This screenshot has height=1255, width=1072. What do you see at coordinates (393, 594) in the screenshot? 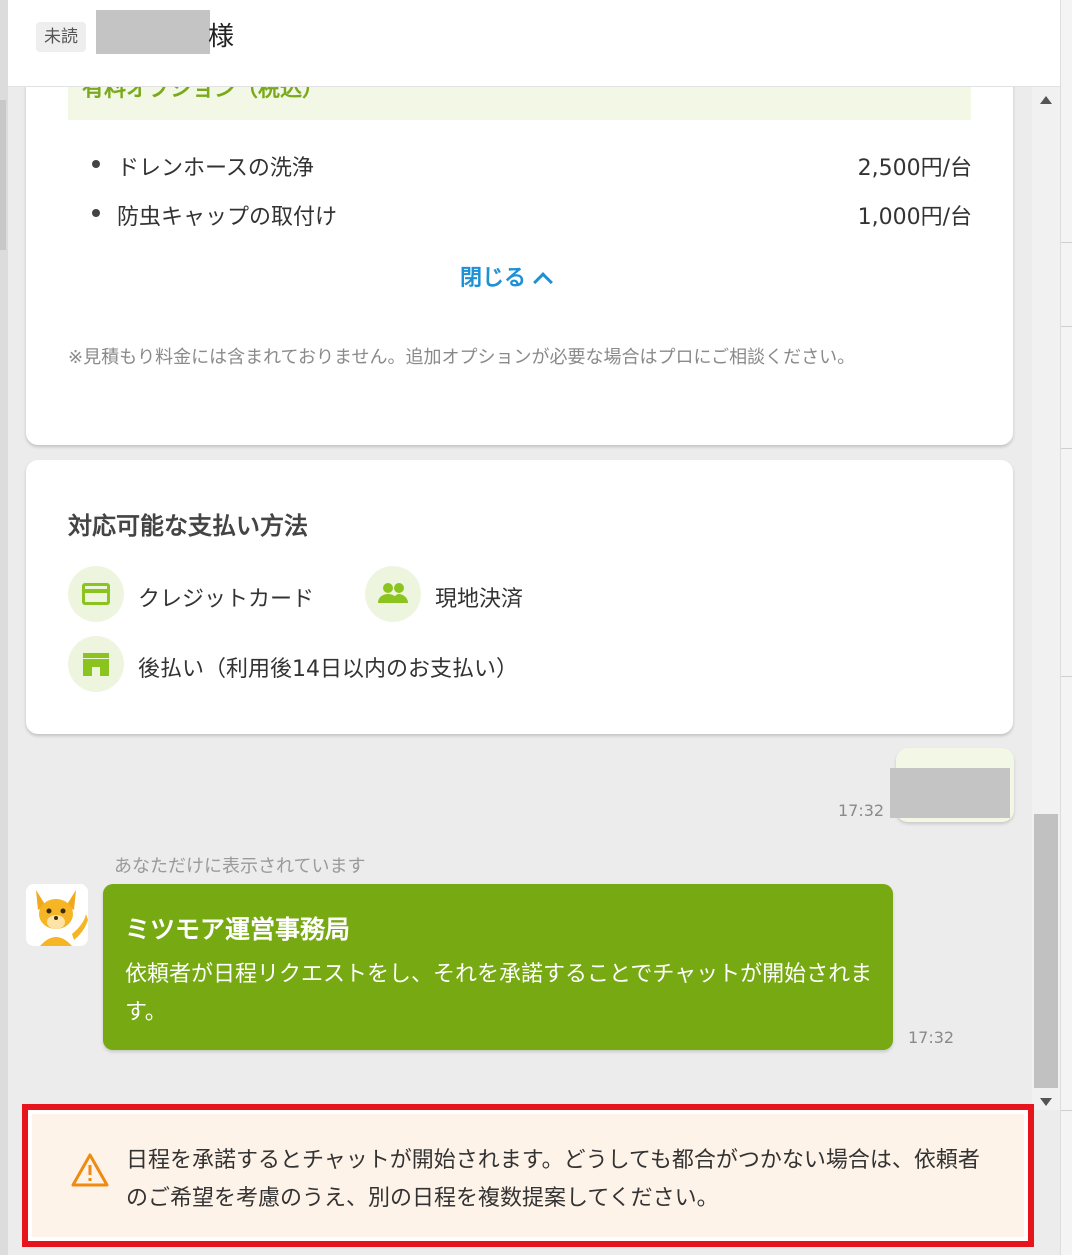
I see `people-icon` at bounding box center [393, 594].